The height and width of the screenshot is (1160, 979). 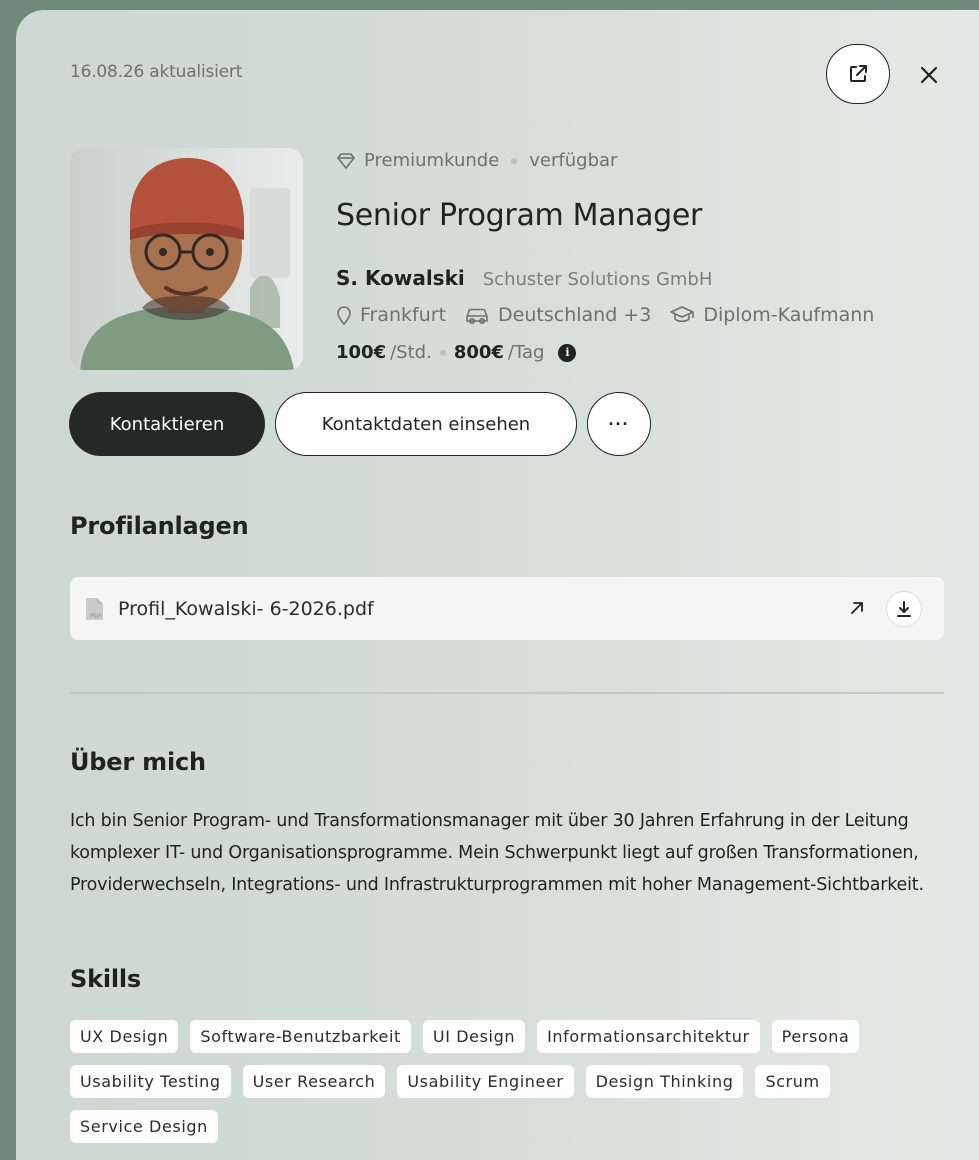 What do you see at coordinates (789, 315) in the screenshot?
I see `degree: Diplom-Kaufmann` at bounding box center [789, 315].